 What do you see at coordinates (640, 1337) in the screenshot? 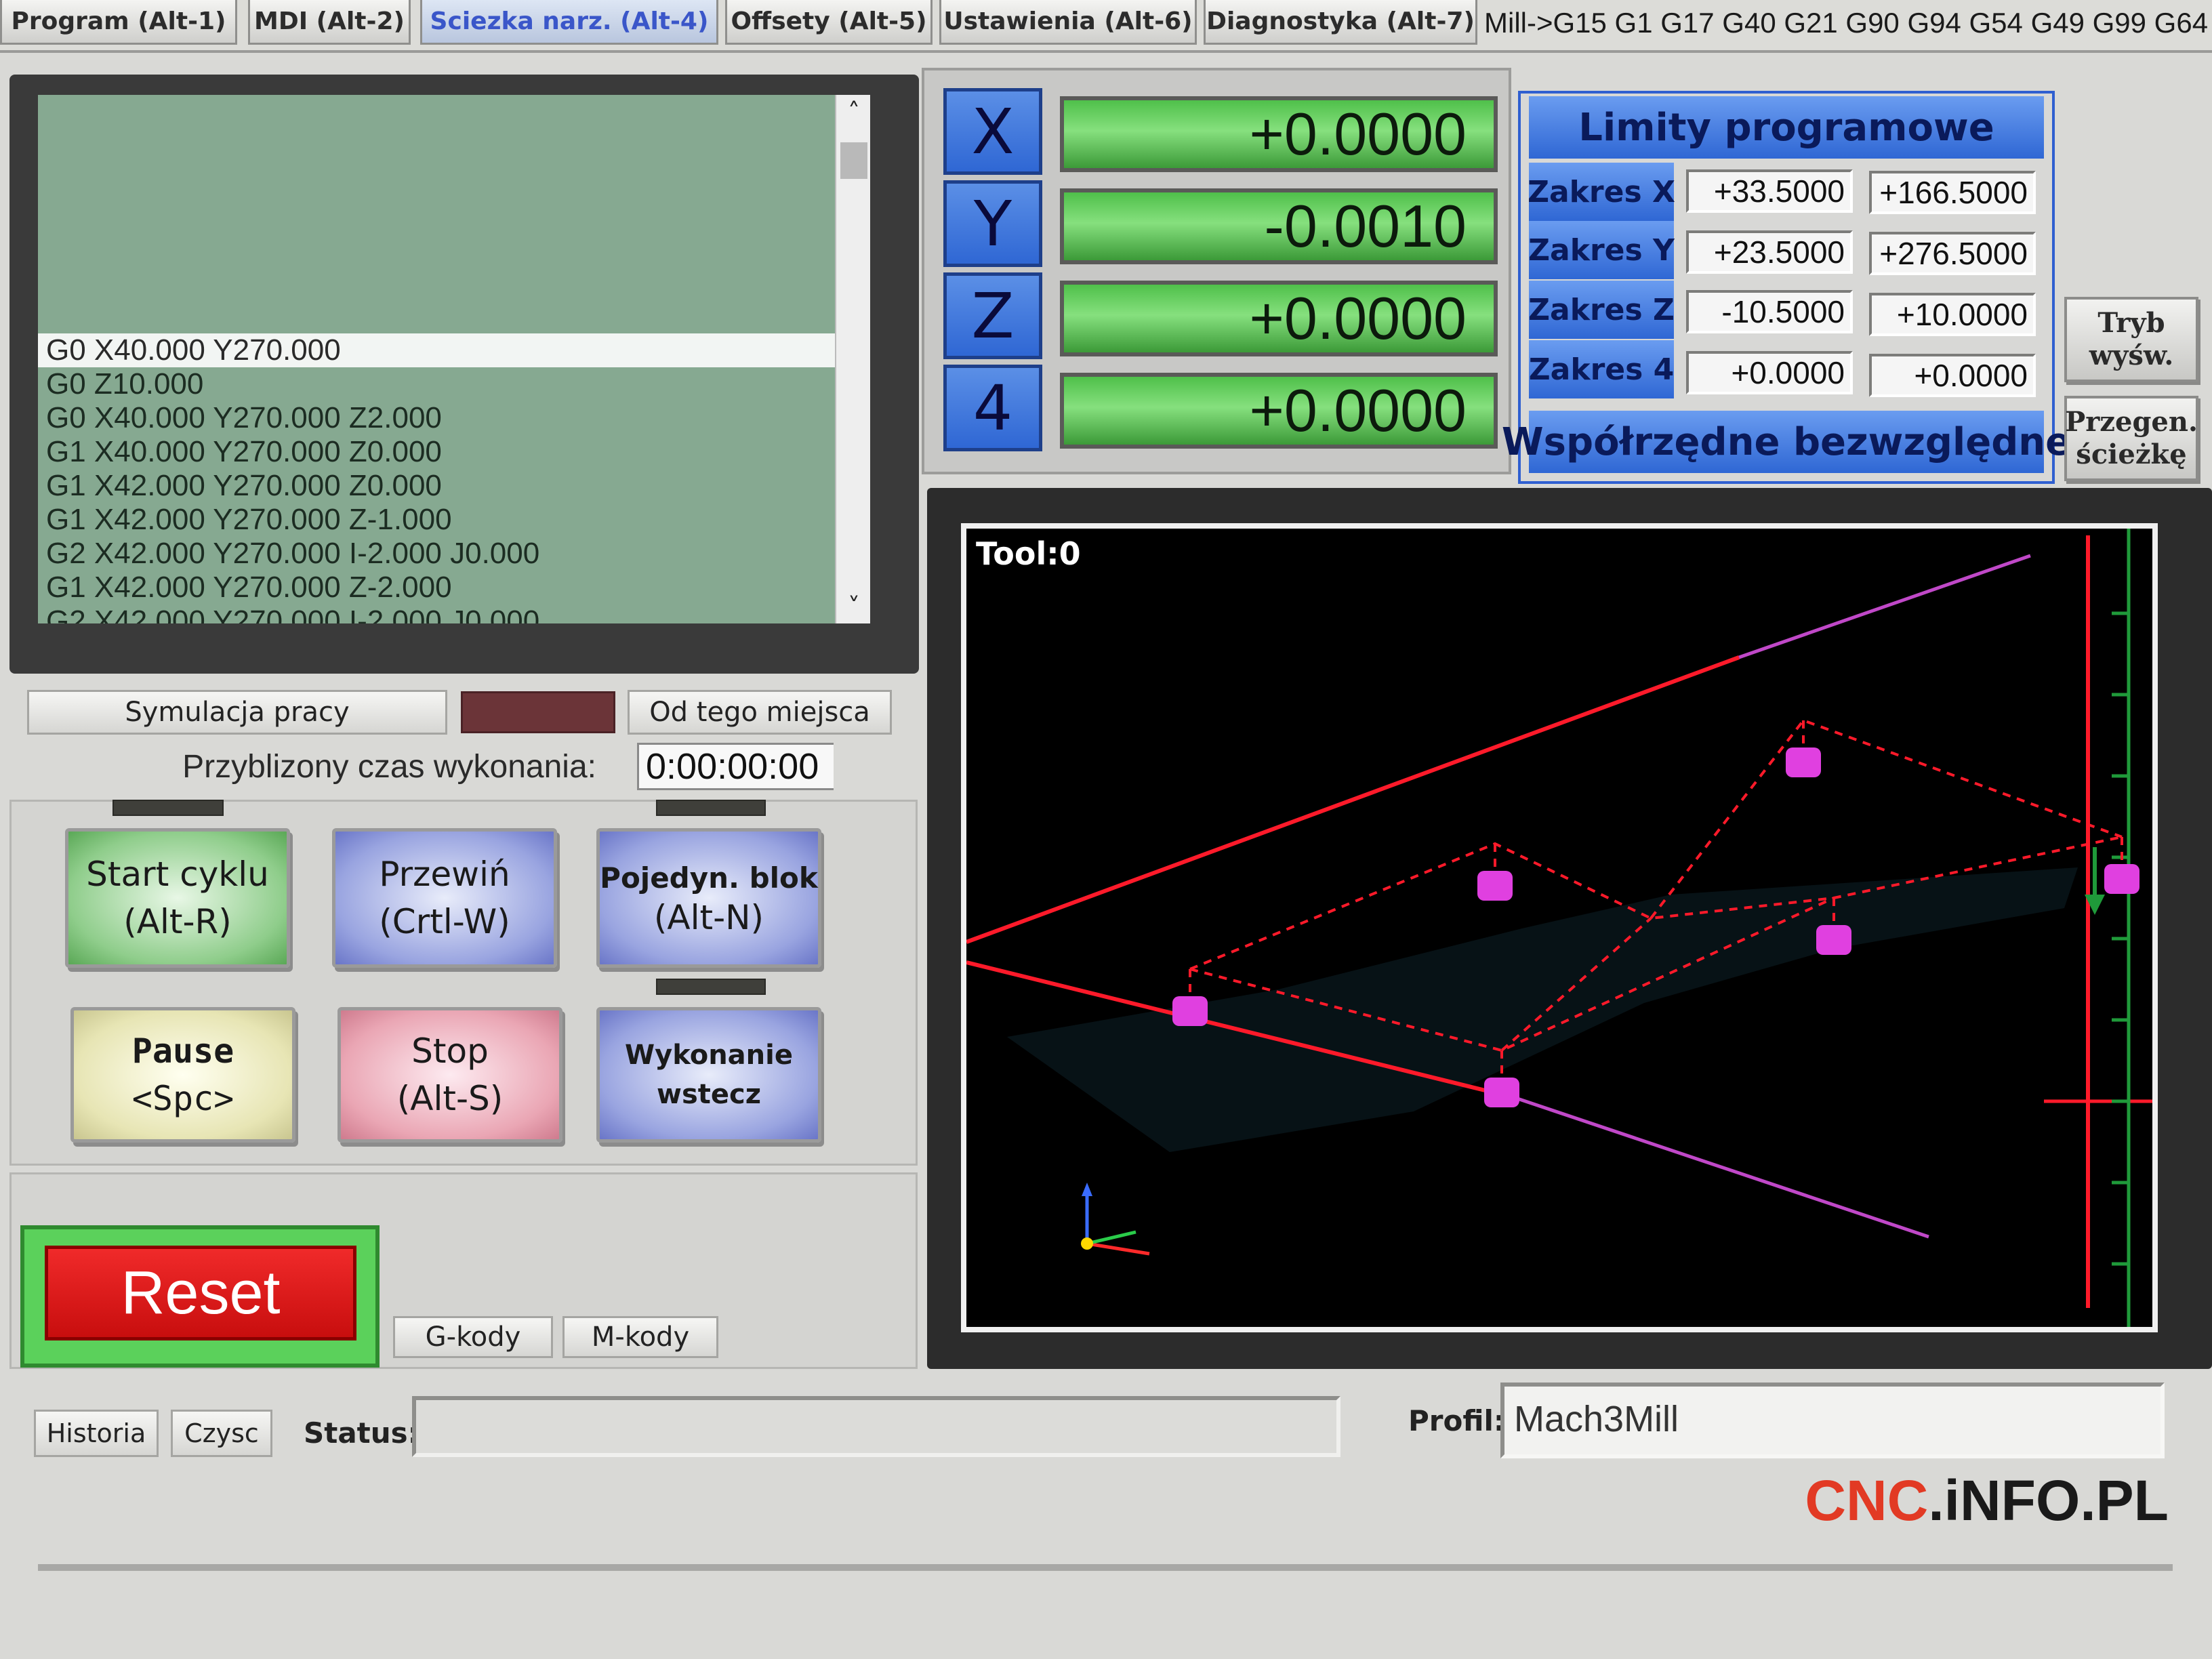
I see `mcodes-button: M-kody` at bounding box center [640, 1337].